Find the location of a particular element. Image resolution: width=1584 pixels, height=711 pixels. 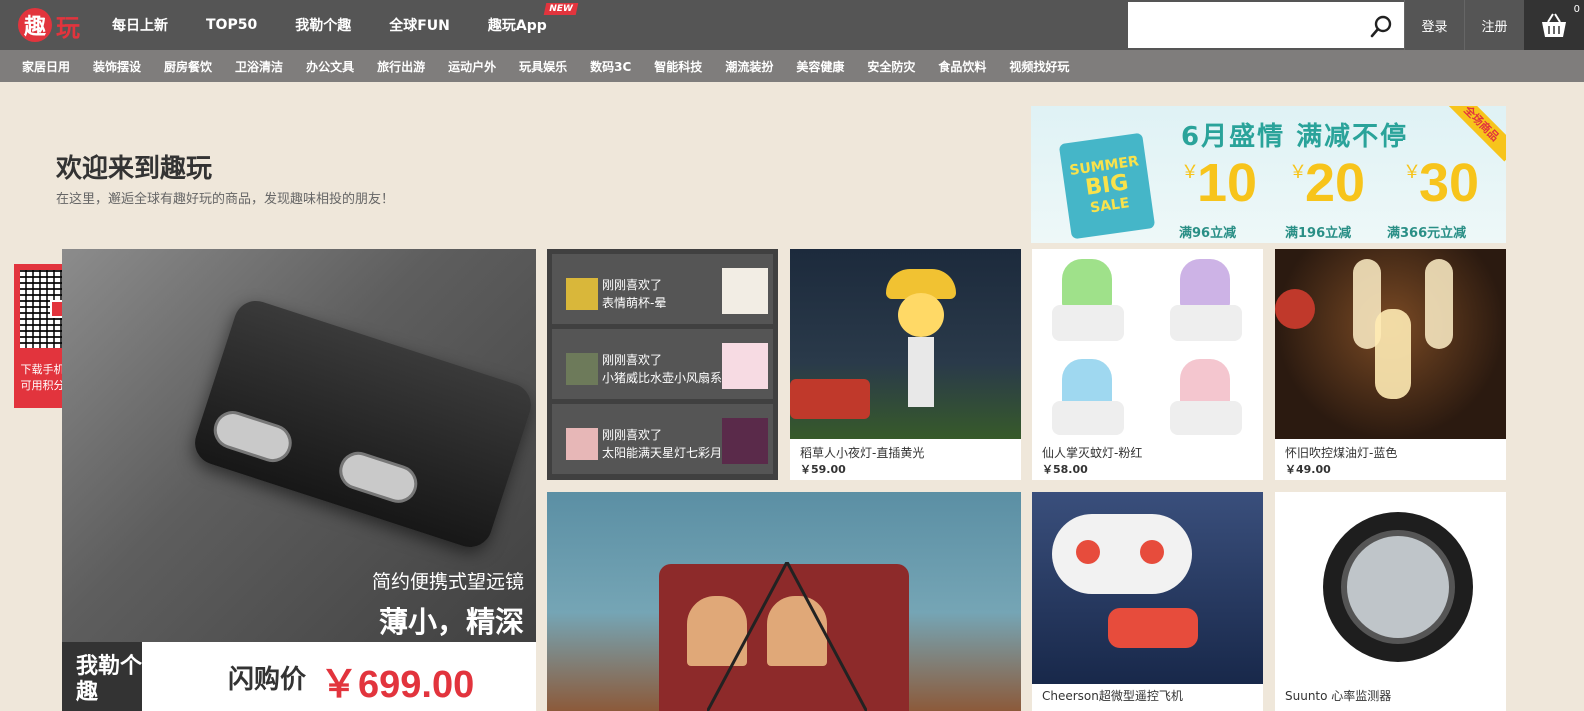

hero-caption: 简约便携式望远镜 is located at coordinates (447, 582).